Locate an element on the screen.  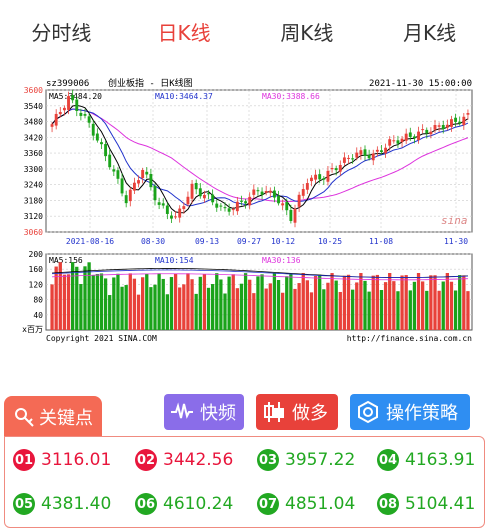
gear-icon is located at coordinates (368, 412).